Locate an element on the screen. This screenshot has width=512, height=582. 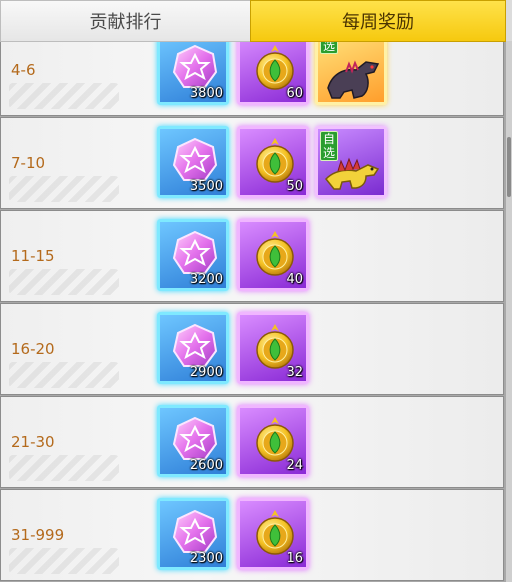
coin-reward-item: 50 is located at coordinates (273, 162).